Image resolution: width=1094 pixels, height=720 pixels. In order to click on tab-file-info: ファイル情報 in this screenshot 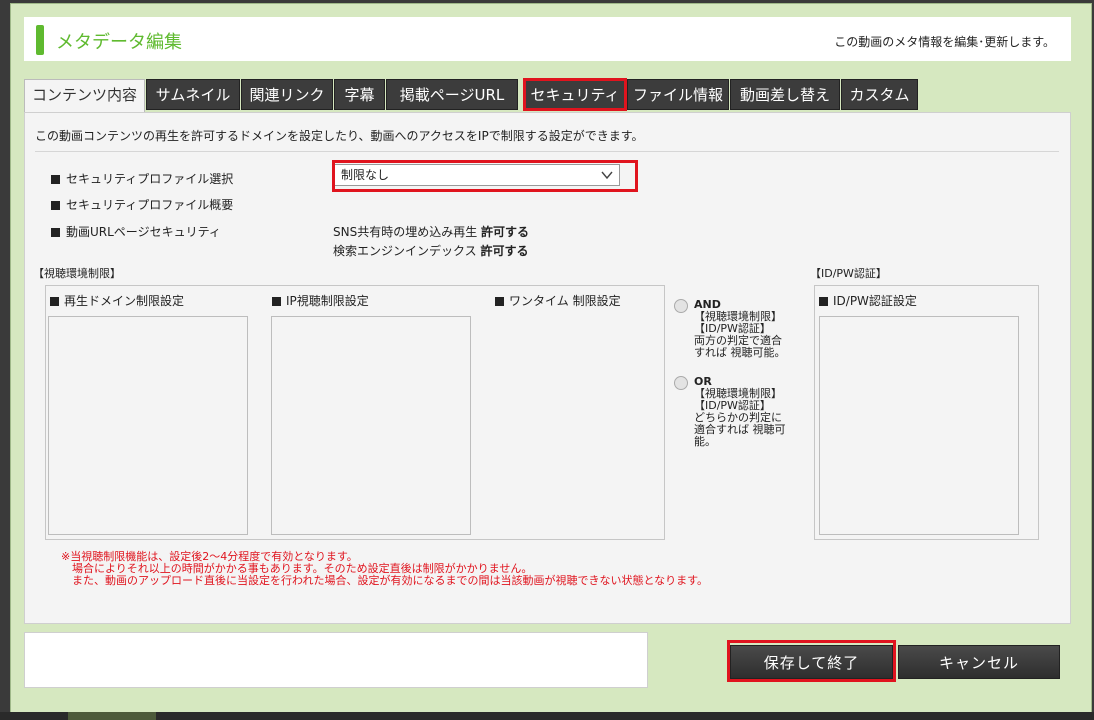, I will do `click(678, 94)`.